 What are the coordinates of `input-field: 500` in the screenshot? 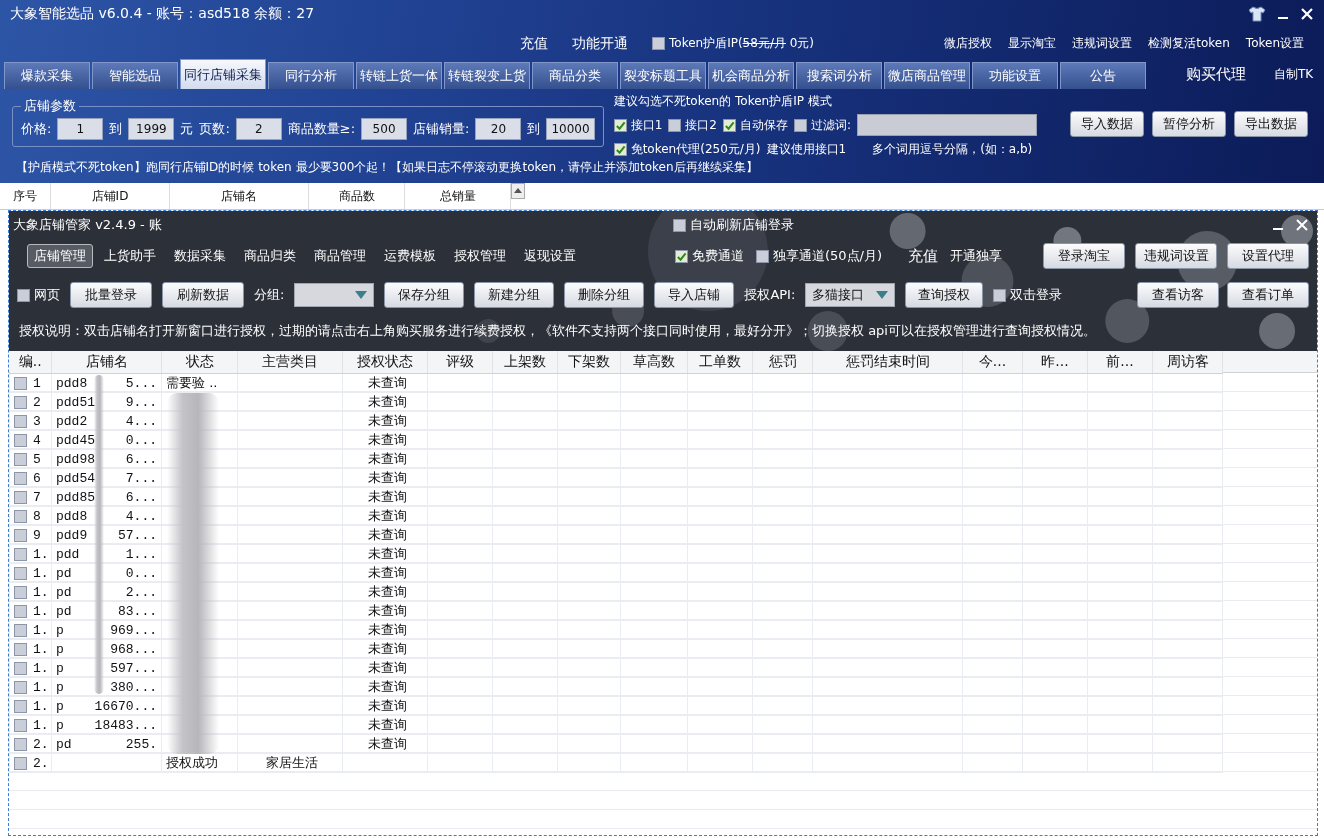 It's located at (384, 128).